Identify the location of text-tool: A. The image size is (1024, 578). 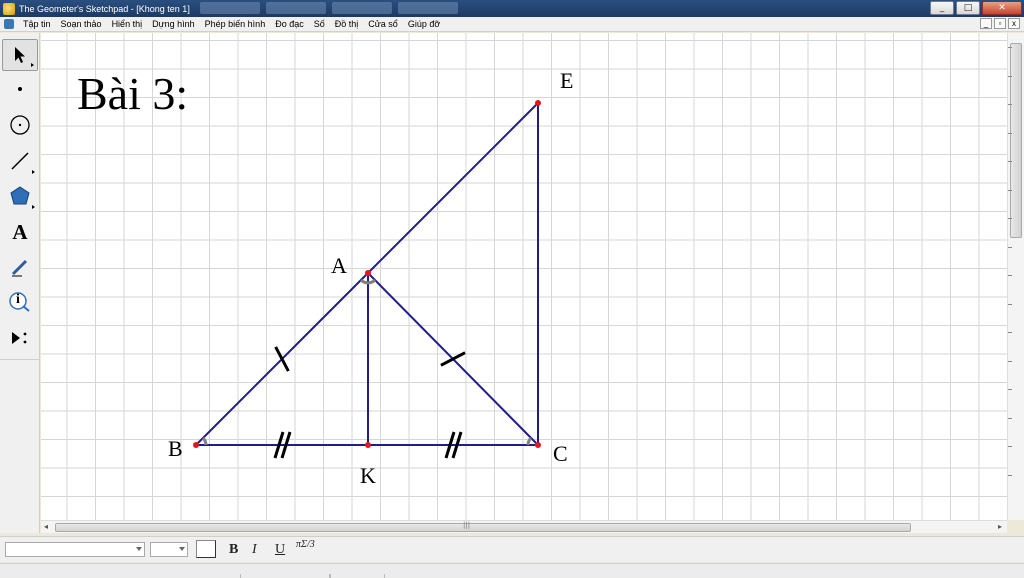
(20, 232).